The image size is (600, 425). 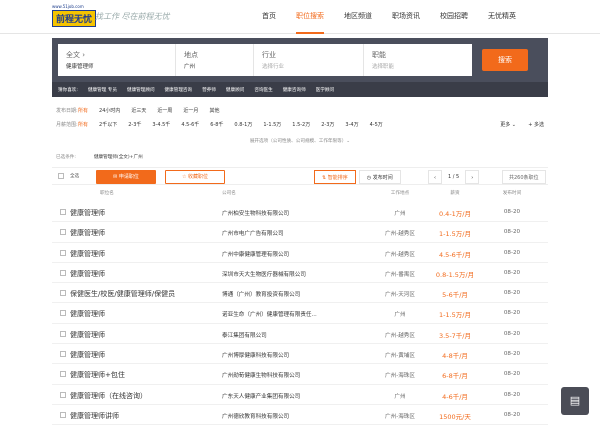 I want to click on salary-option: 1.5-2万, so click(x=301, y=125).